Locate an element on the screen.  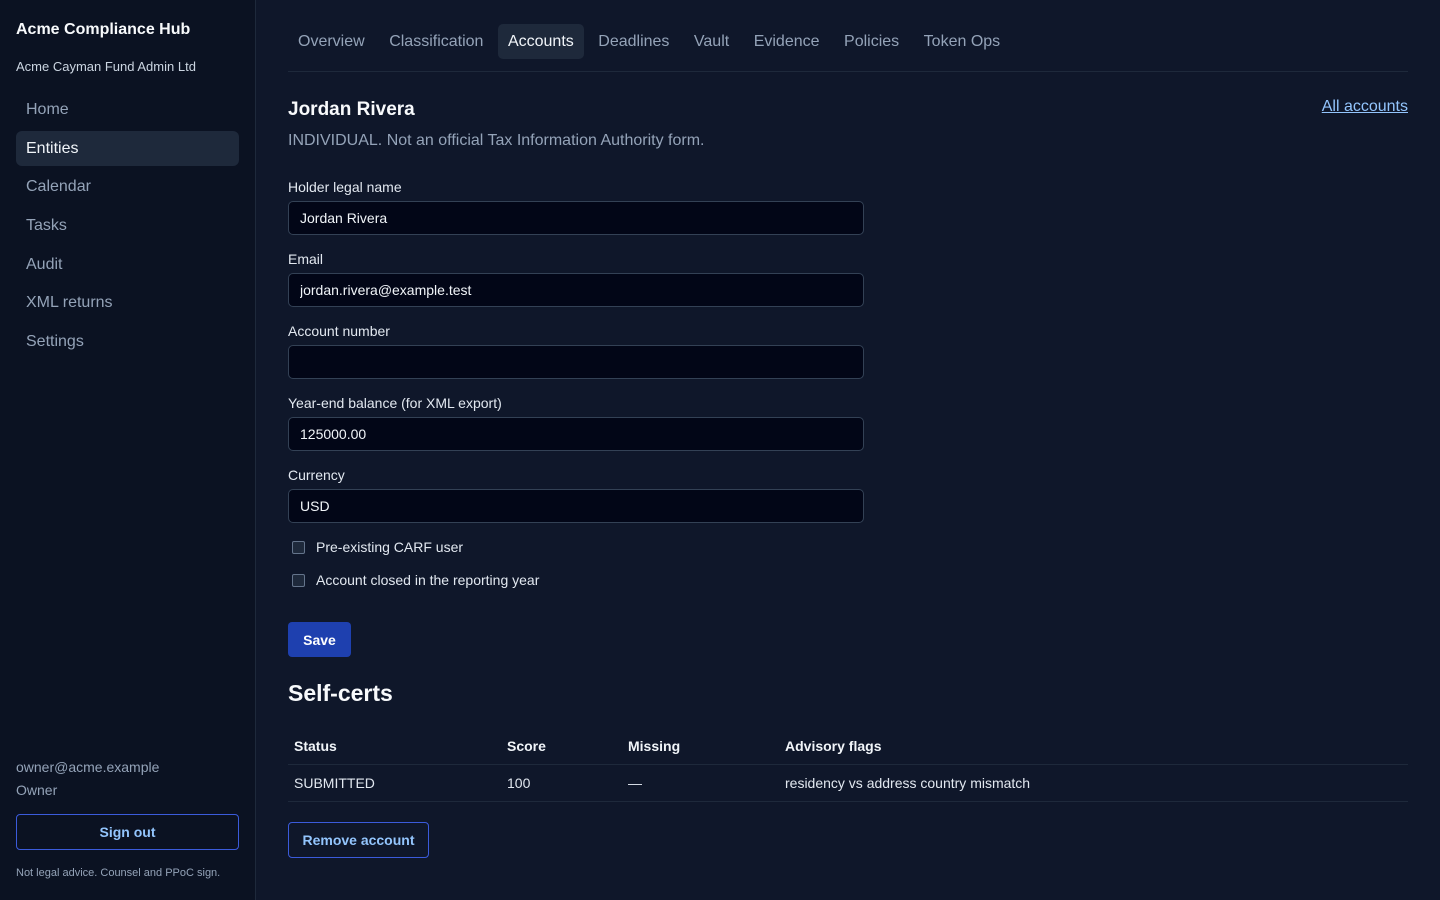
account-number-input is located at coordinates (576, 362).